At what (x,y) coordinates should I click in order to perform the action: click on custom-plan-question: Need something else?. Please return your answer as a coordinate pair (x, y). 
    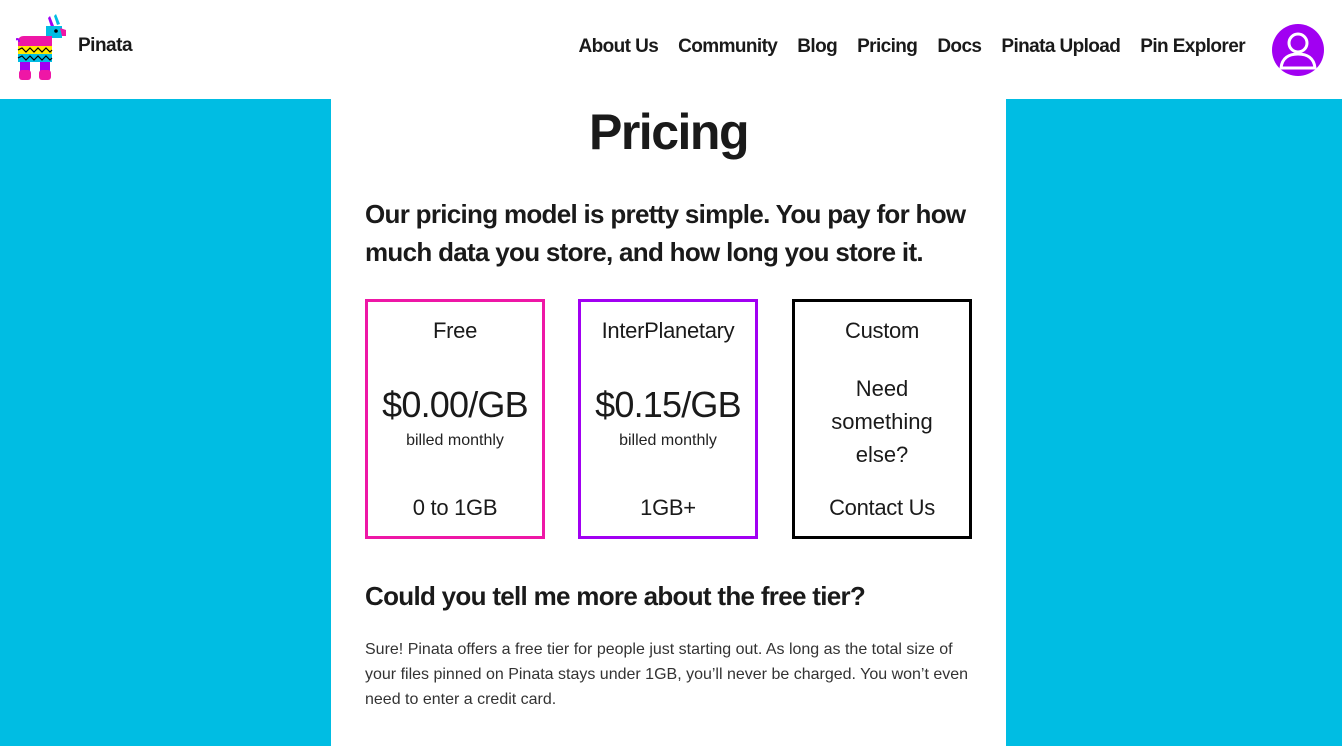
    Looking at the image, I should click on (882, 421).